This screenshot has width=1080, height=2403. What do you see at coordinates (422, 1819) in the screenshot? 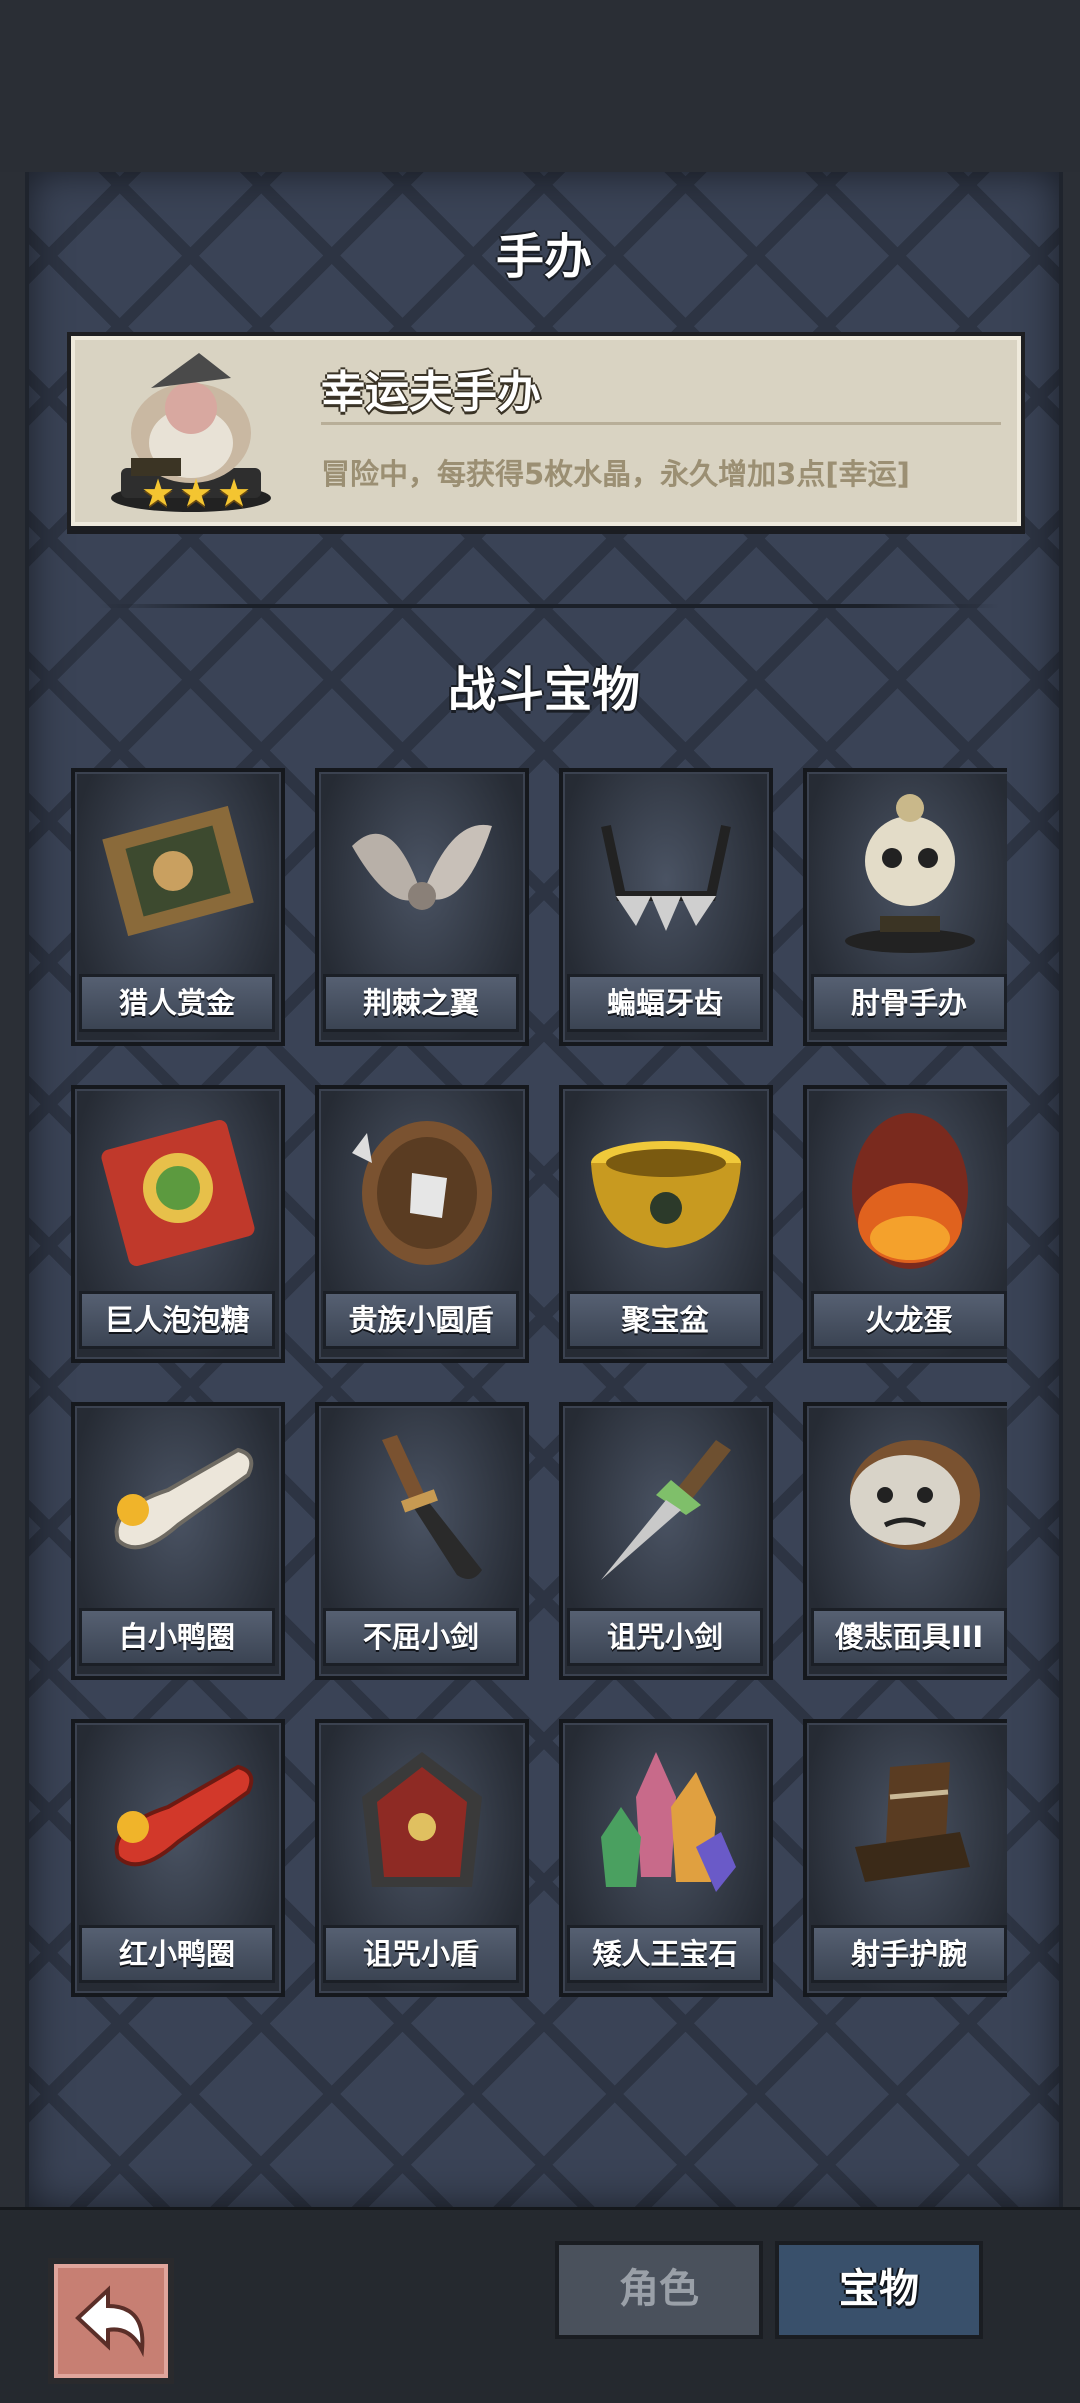
I see `cursed-shield-icon` at bounding box center [422, 1819].